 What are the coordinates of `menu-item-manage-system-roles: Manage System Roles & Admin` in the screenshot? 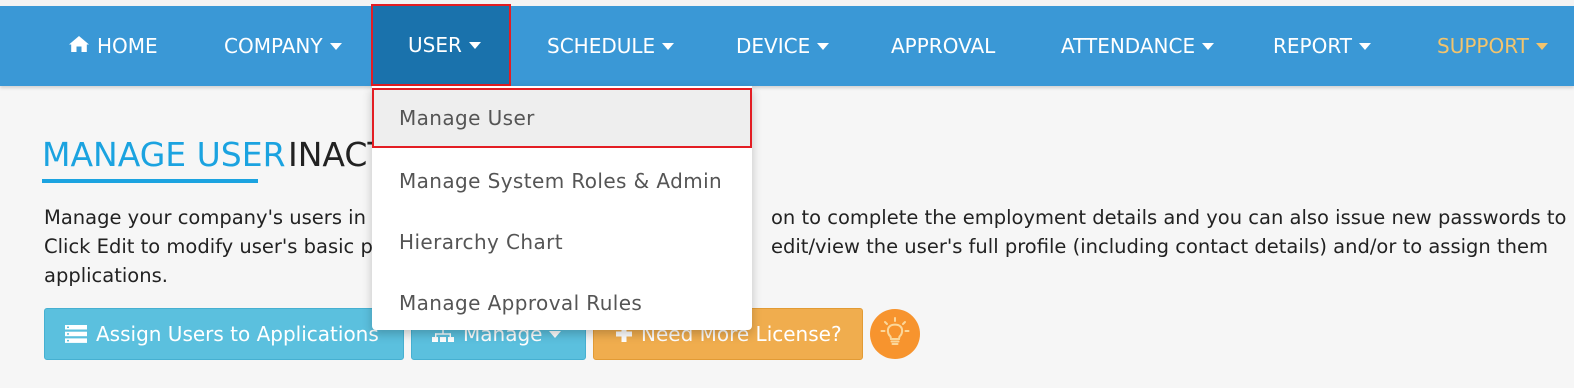 It's located at (562, 181).